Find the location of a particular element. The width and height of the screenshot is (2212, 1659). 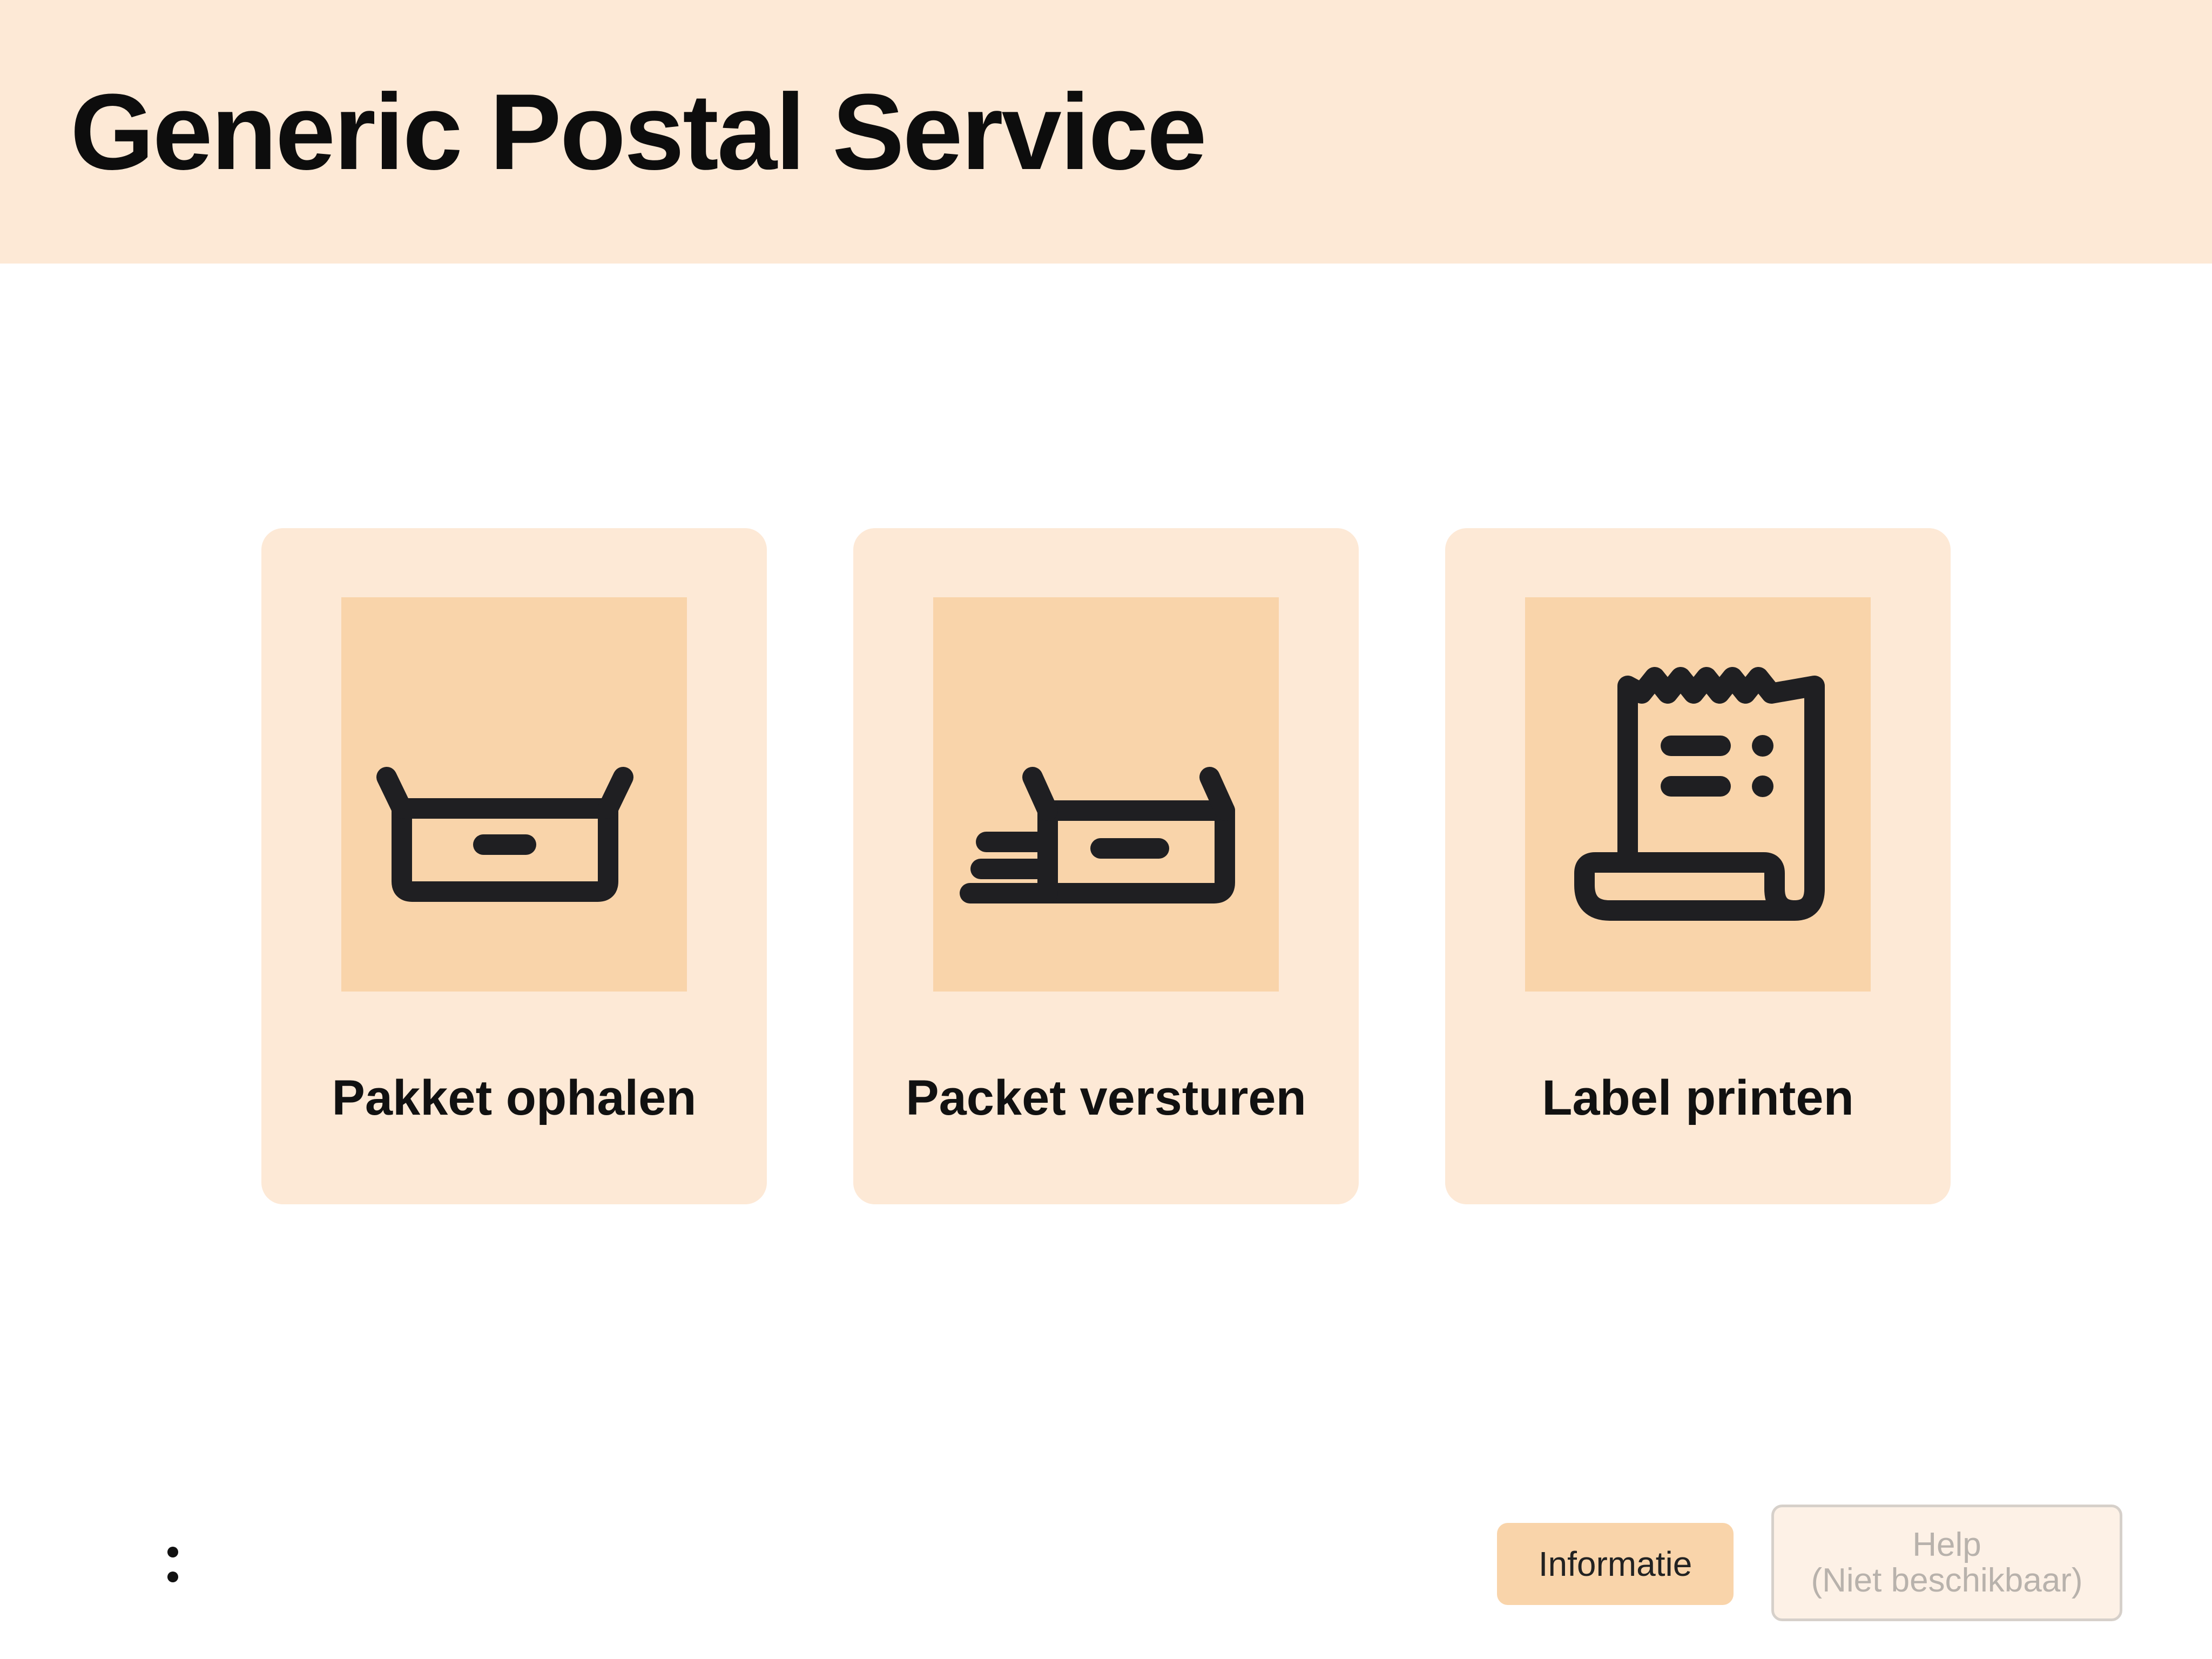

tile-label: Pakket ophalen is located at coordinates (514, 1097).